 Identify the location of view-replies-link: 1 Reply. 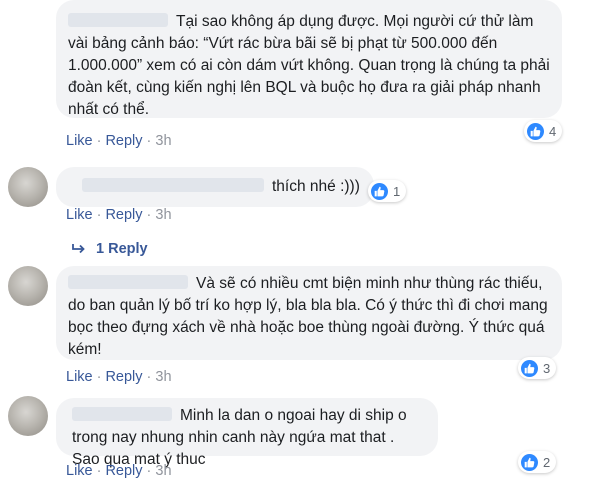
(110, 249).